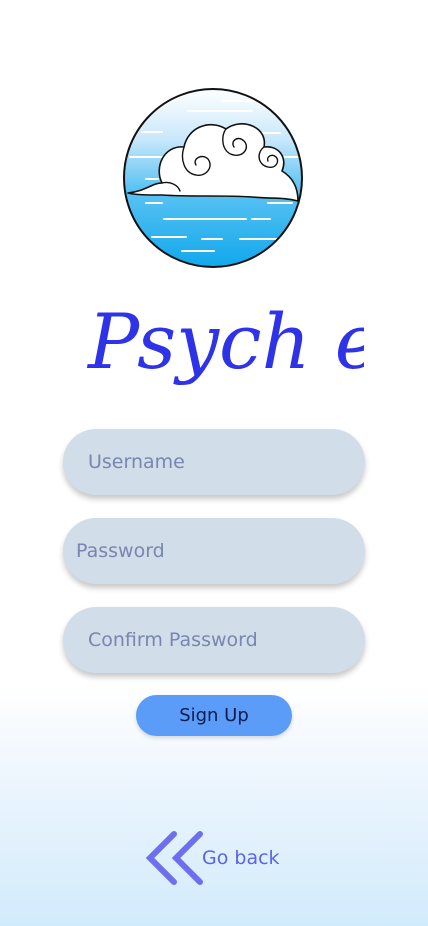 This screenshot has width=428, height=926. What do you see at coordinates (220, 551) in the screenshot?
I see `password-input` at bounding box center [220, 551].